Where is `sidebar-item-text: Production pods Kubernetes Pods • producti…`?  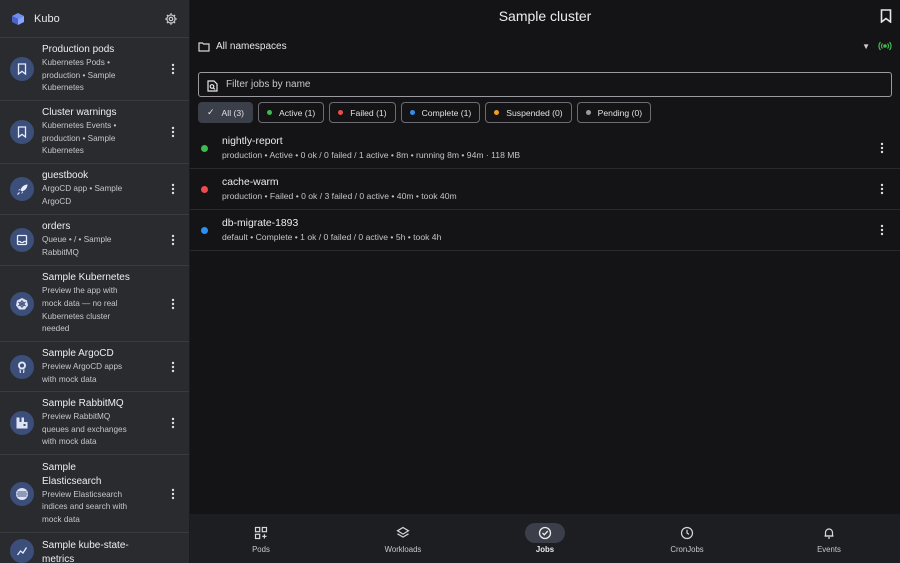 sidebar-item-text: Production pods Kubernetes Pods • producti… is located at coordinates (103, 69).